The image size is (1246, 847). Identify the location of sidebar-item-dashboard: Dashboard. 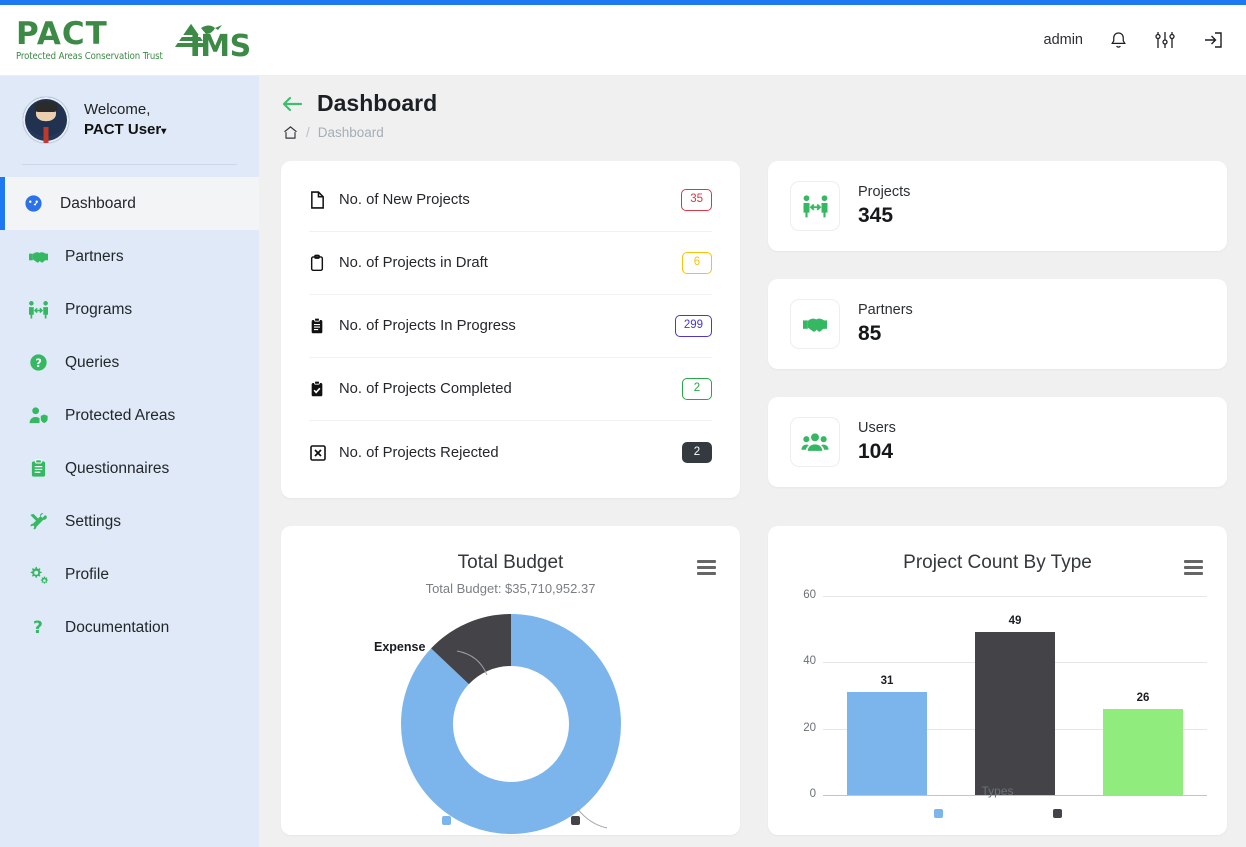
(129, 203).